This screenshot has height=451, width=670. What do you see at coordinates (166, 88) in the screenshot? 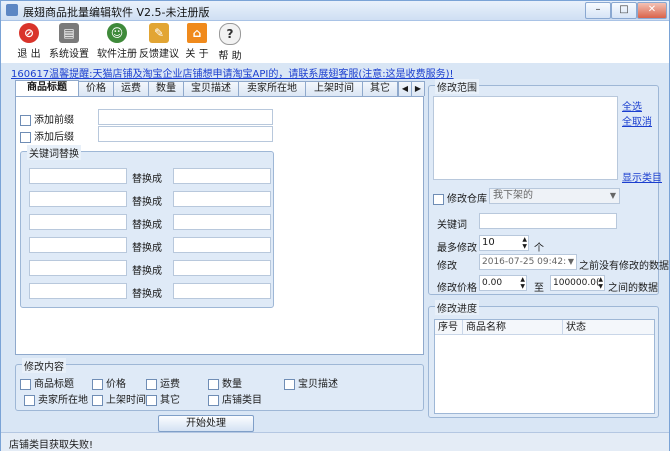
I see `tab-quantity: 数量` at bounding box center [166, 88].